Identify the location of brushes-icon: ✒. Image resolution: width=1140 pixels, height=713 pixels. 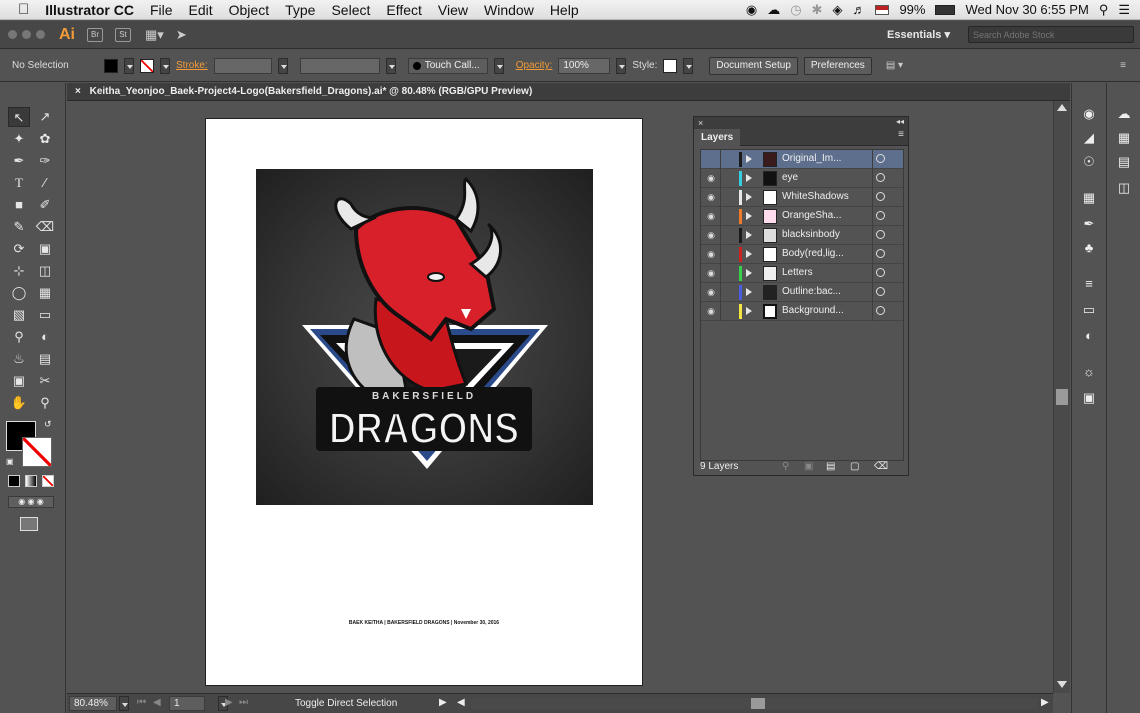
(1089, 224).